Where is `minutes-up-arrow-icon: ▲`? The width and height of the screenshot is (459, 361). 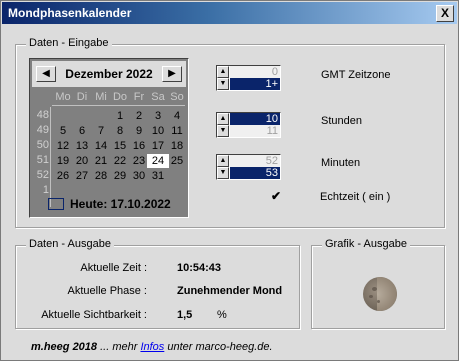
minutes-up-arrow-icon: ▲ is located at coordinates (223, 161).